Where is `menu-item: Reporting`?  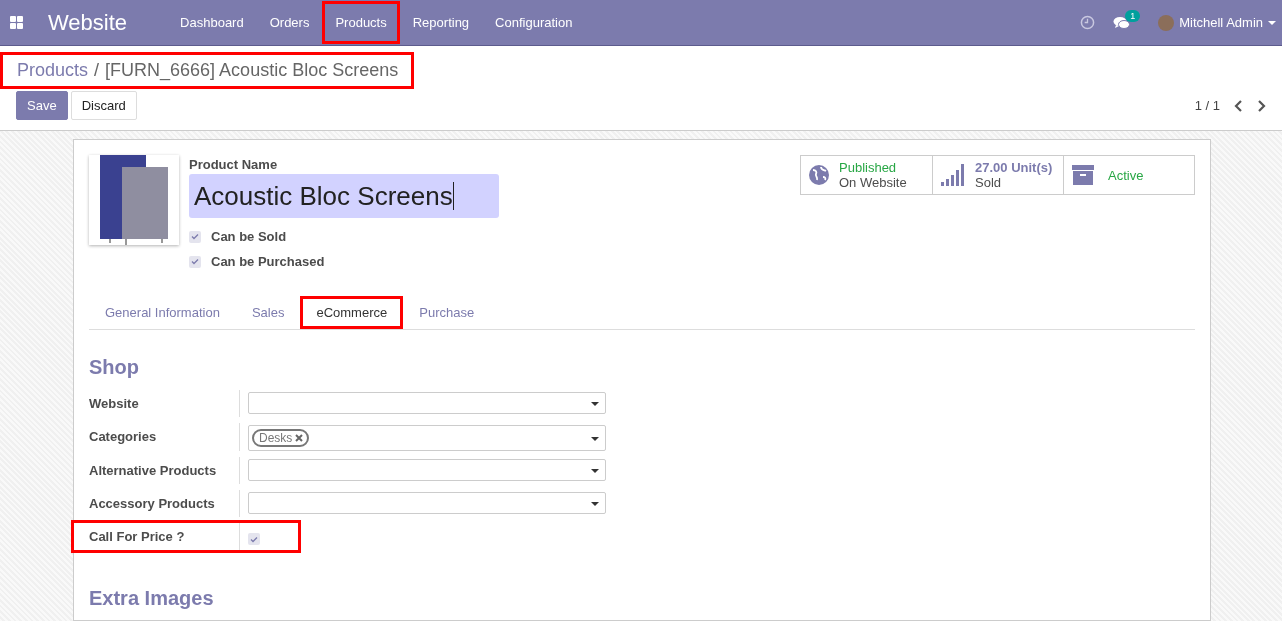 menu-item: Reporting is located at coordinates (441, 22).